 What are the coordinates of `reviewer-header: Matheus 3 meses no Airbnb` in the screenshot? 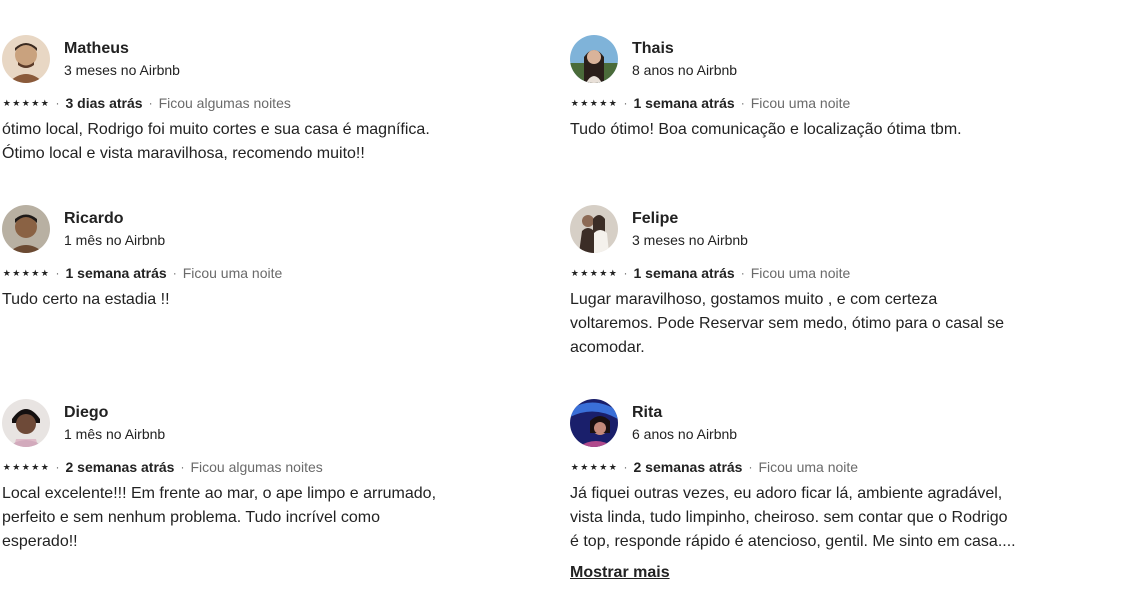 It's located at (237, 59).